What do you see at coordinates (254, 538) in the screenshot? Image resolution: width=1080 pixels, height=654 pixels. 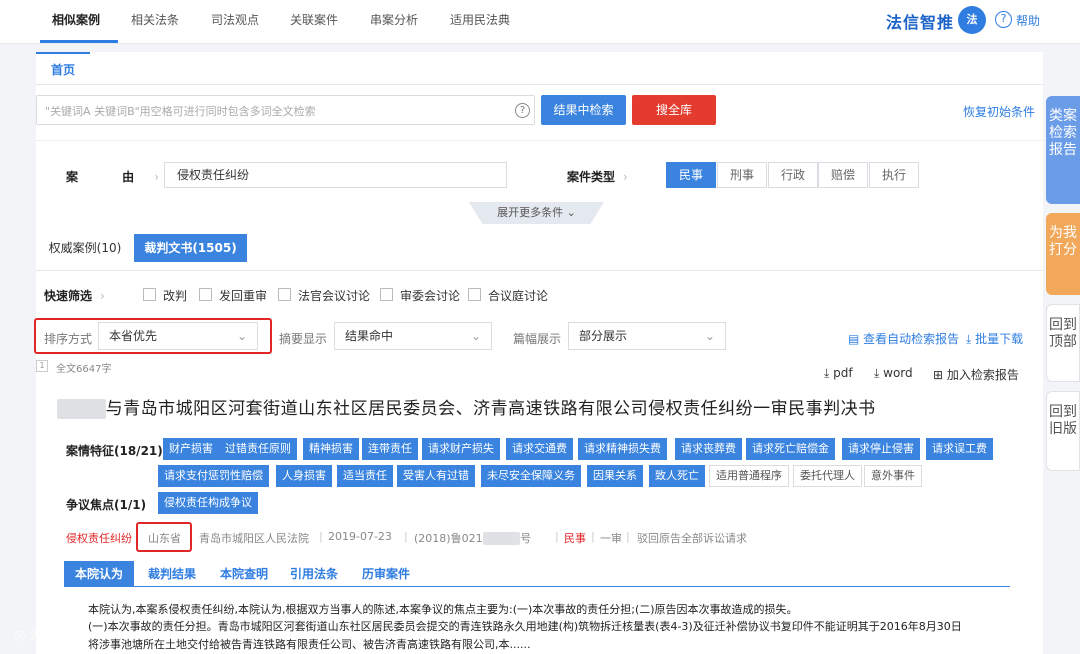 I see `meta-court: 青岛市城阳区人民法院` at bounding box center [254, 538].